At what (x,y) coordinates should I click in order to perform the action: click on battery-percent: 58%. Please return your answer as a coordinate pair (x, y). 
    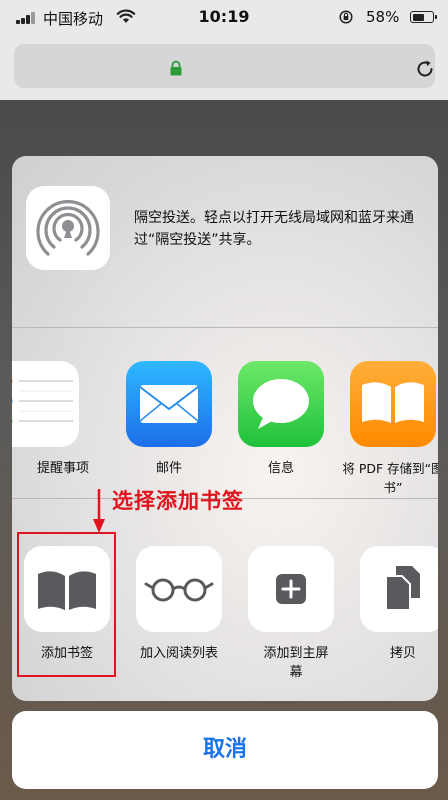
    Looking at the image, I should click on (383, 17).